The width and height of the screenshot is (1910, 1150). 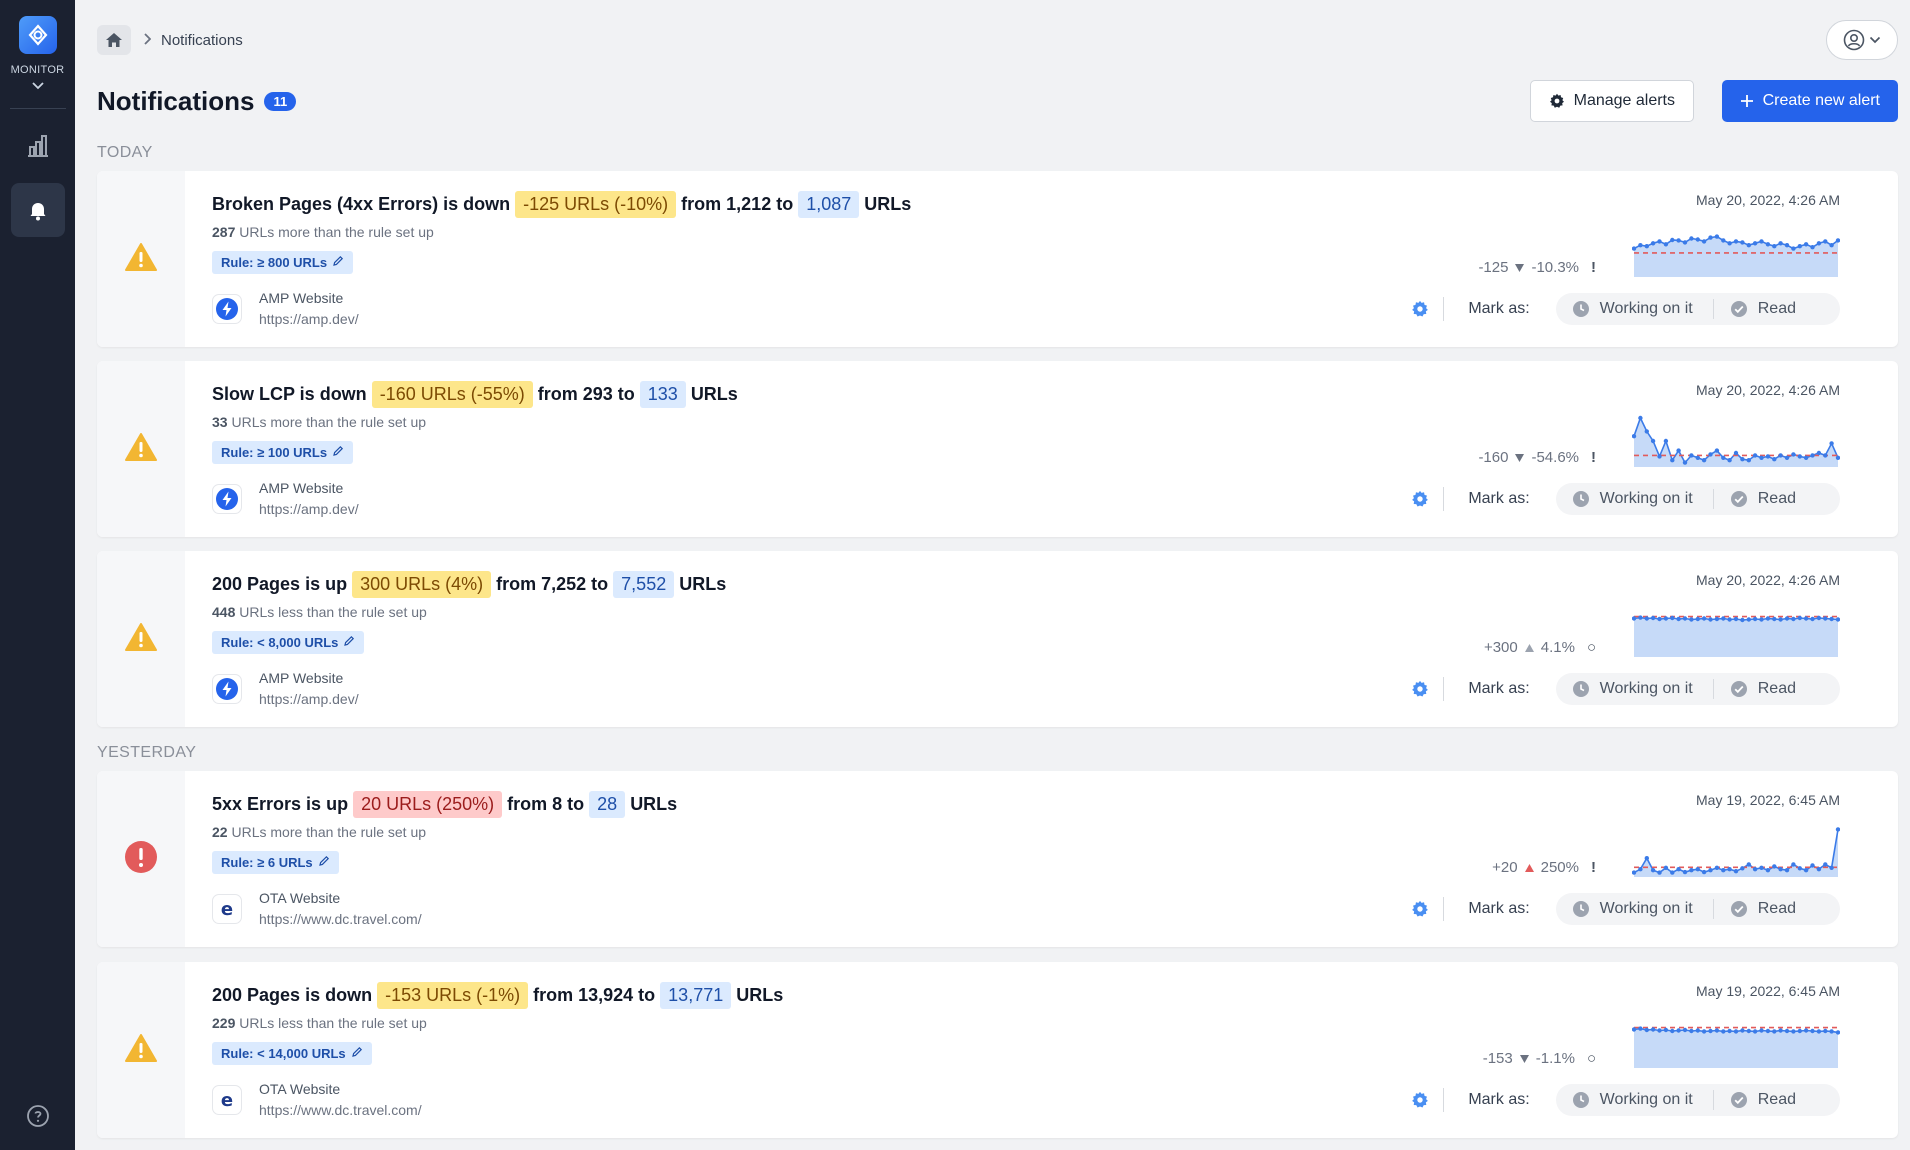 What do you see at coordinates (497, 1023) in the screenshot?
I see `rule-diff-text: 229 URLs less than the rule set up` at bounding box center [497, 1023].